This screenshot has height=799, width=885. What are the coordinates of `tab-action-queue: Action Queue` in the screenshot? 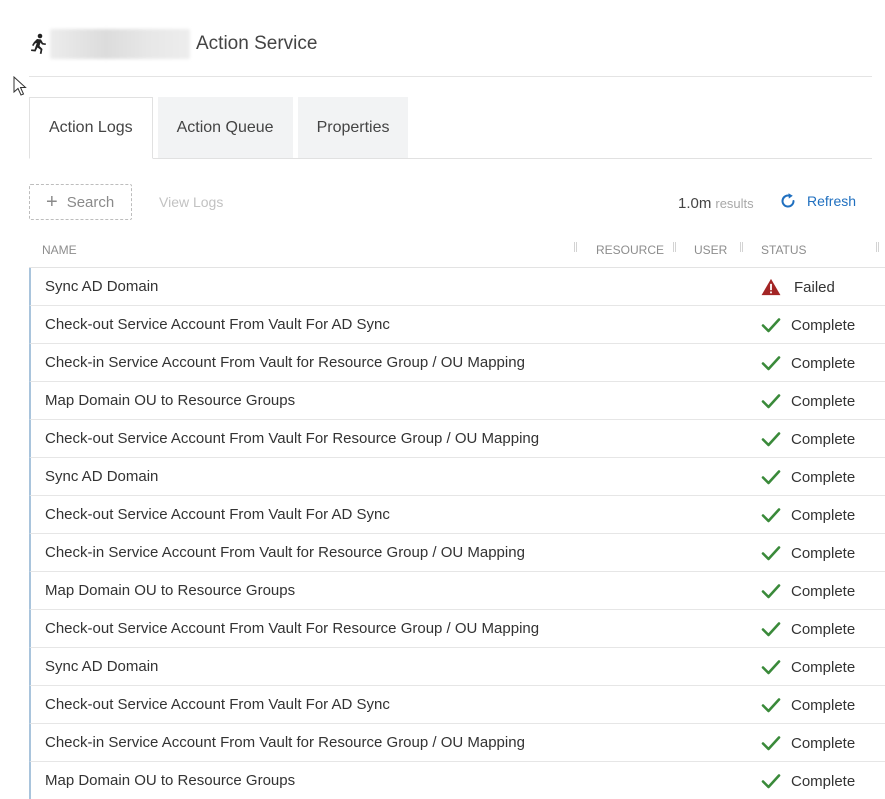 It's located at (225, 127).